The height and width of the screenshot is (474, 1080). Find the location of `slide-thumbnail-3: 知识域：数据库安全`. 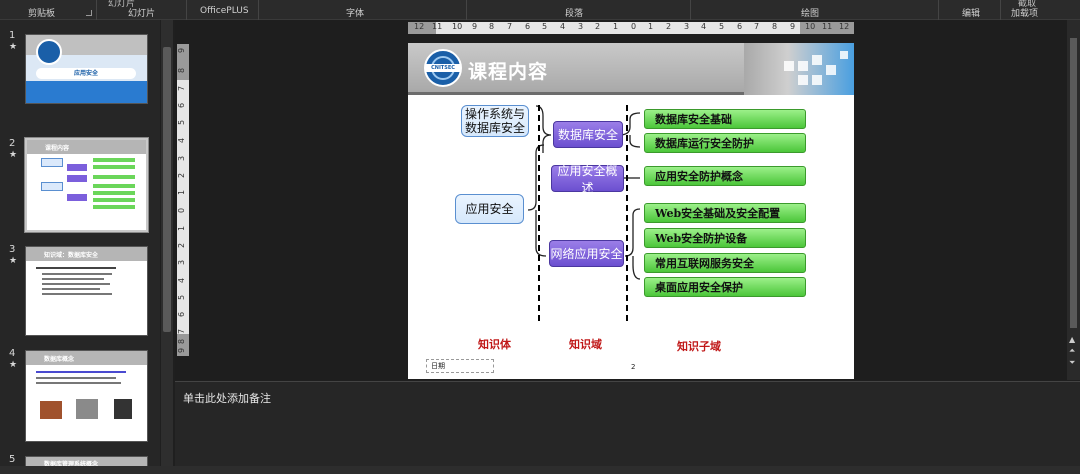

slide-thumbnail-3: 知识域：数据库安全 is located at coordinates (86, 291).